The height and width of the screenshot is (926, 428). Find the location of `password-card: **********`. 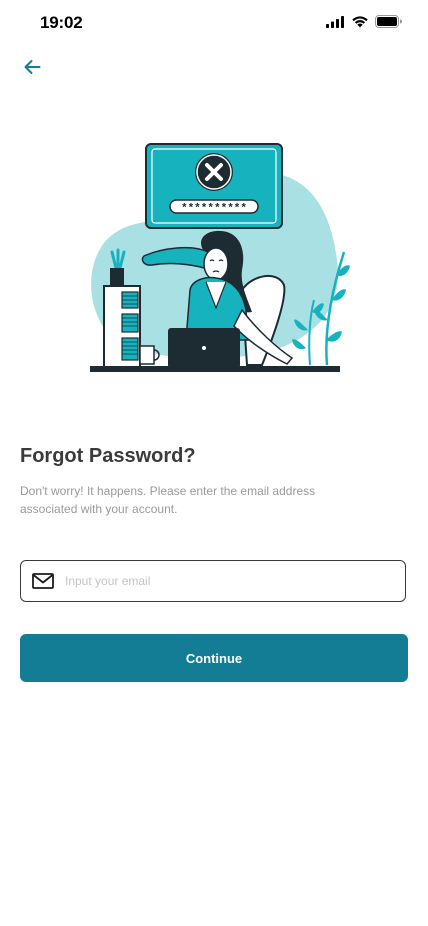

password-card: ********** is located at coordinates (214, 186).